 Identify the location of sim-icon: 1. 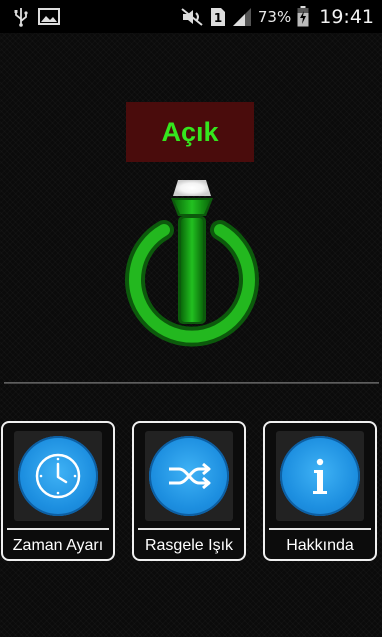
(218, 17).